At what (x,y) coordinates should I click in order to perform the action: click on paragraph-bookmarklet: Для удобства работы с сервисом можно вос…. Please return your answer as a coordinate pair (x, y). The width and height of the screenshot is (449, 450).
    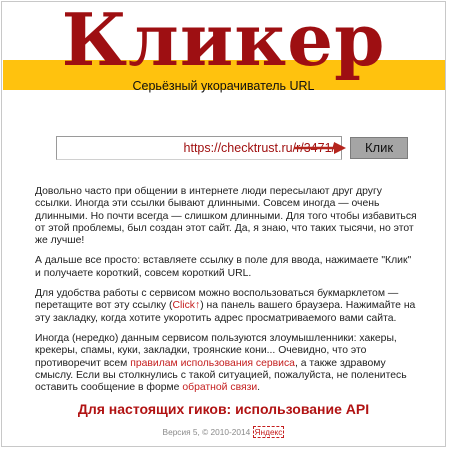
    Looking at the image, I should click on (226, 306).